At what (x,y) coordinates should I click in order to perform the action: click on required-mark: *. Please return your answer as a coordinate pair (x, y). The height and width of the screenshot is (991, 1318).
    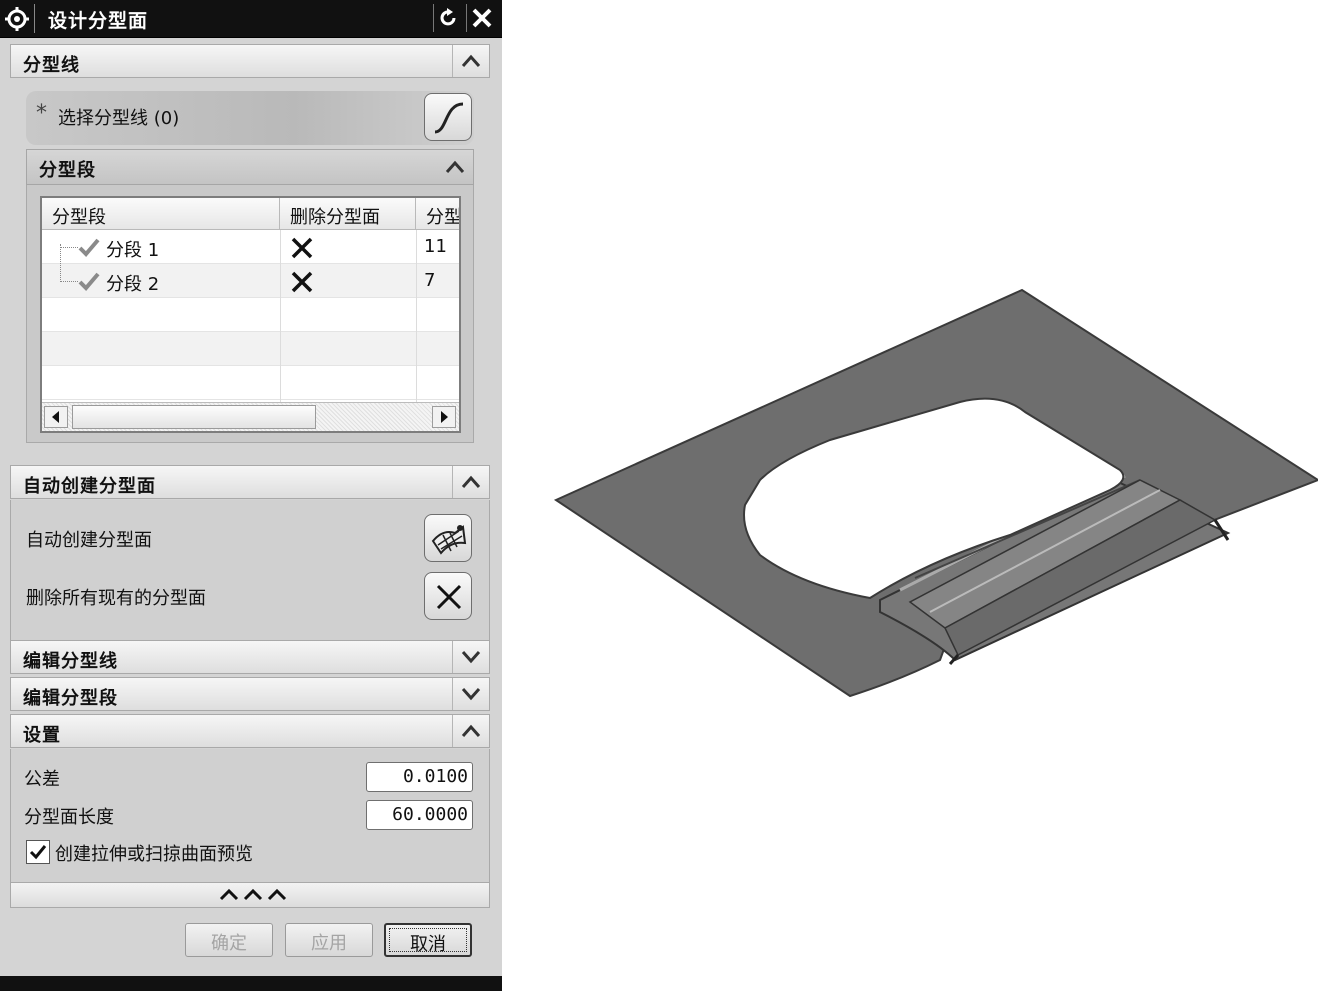
    Looking at the image, I should click on (41, 113).